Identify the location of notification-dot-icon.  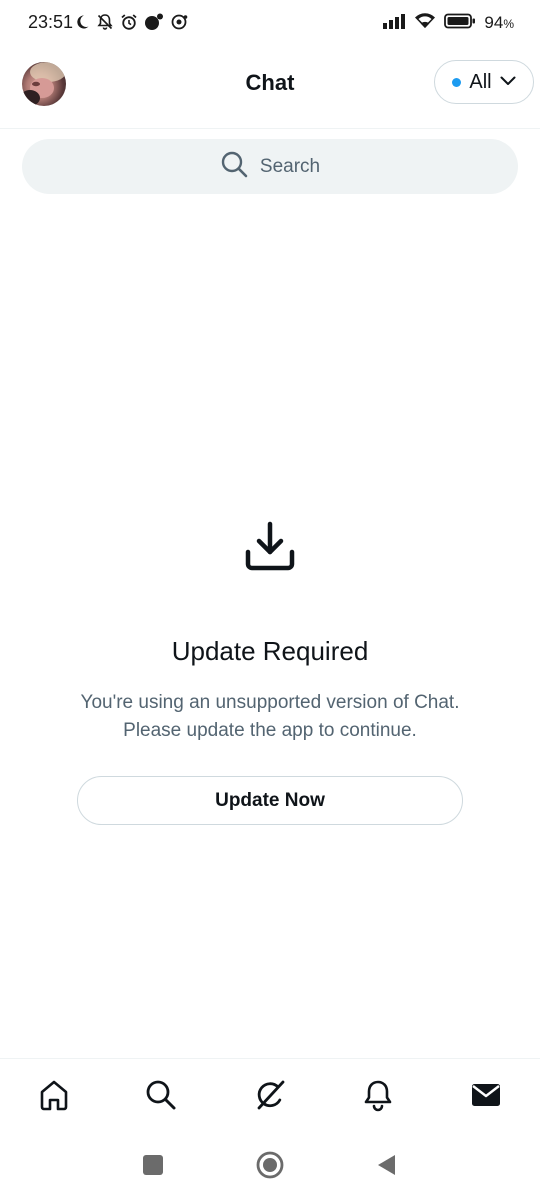
(154, 24).